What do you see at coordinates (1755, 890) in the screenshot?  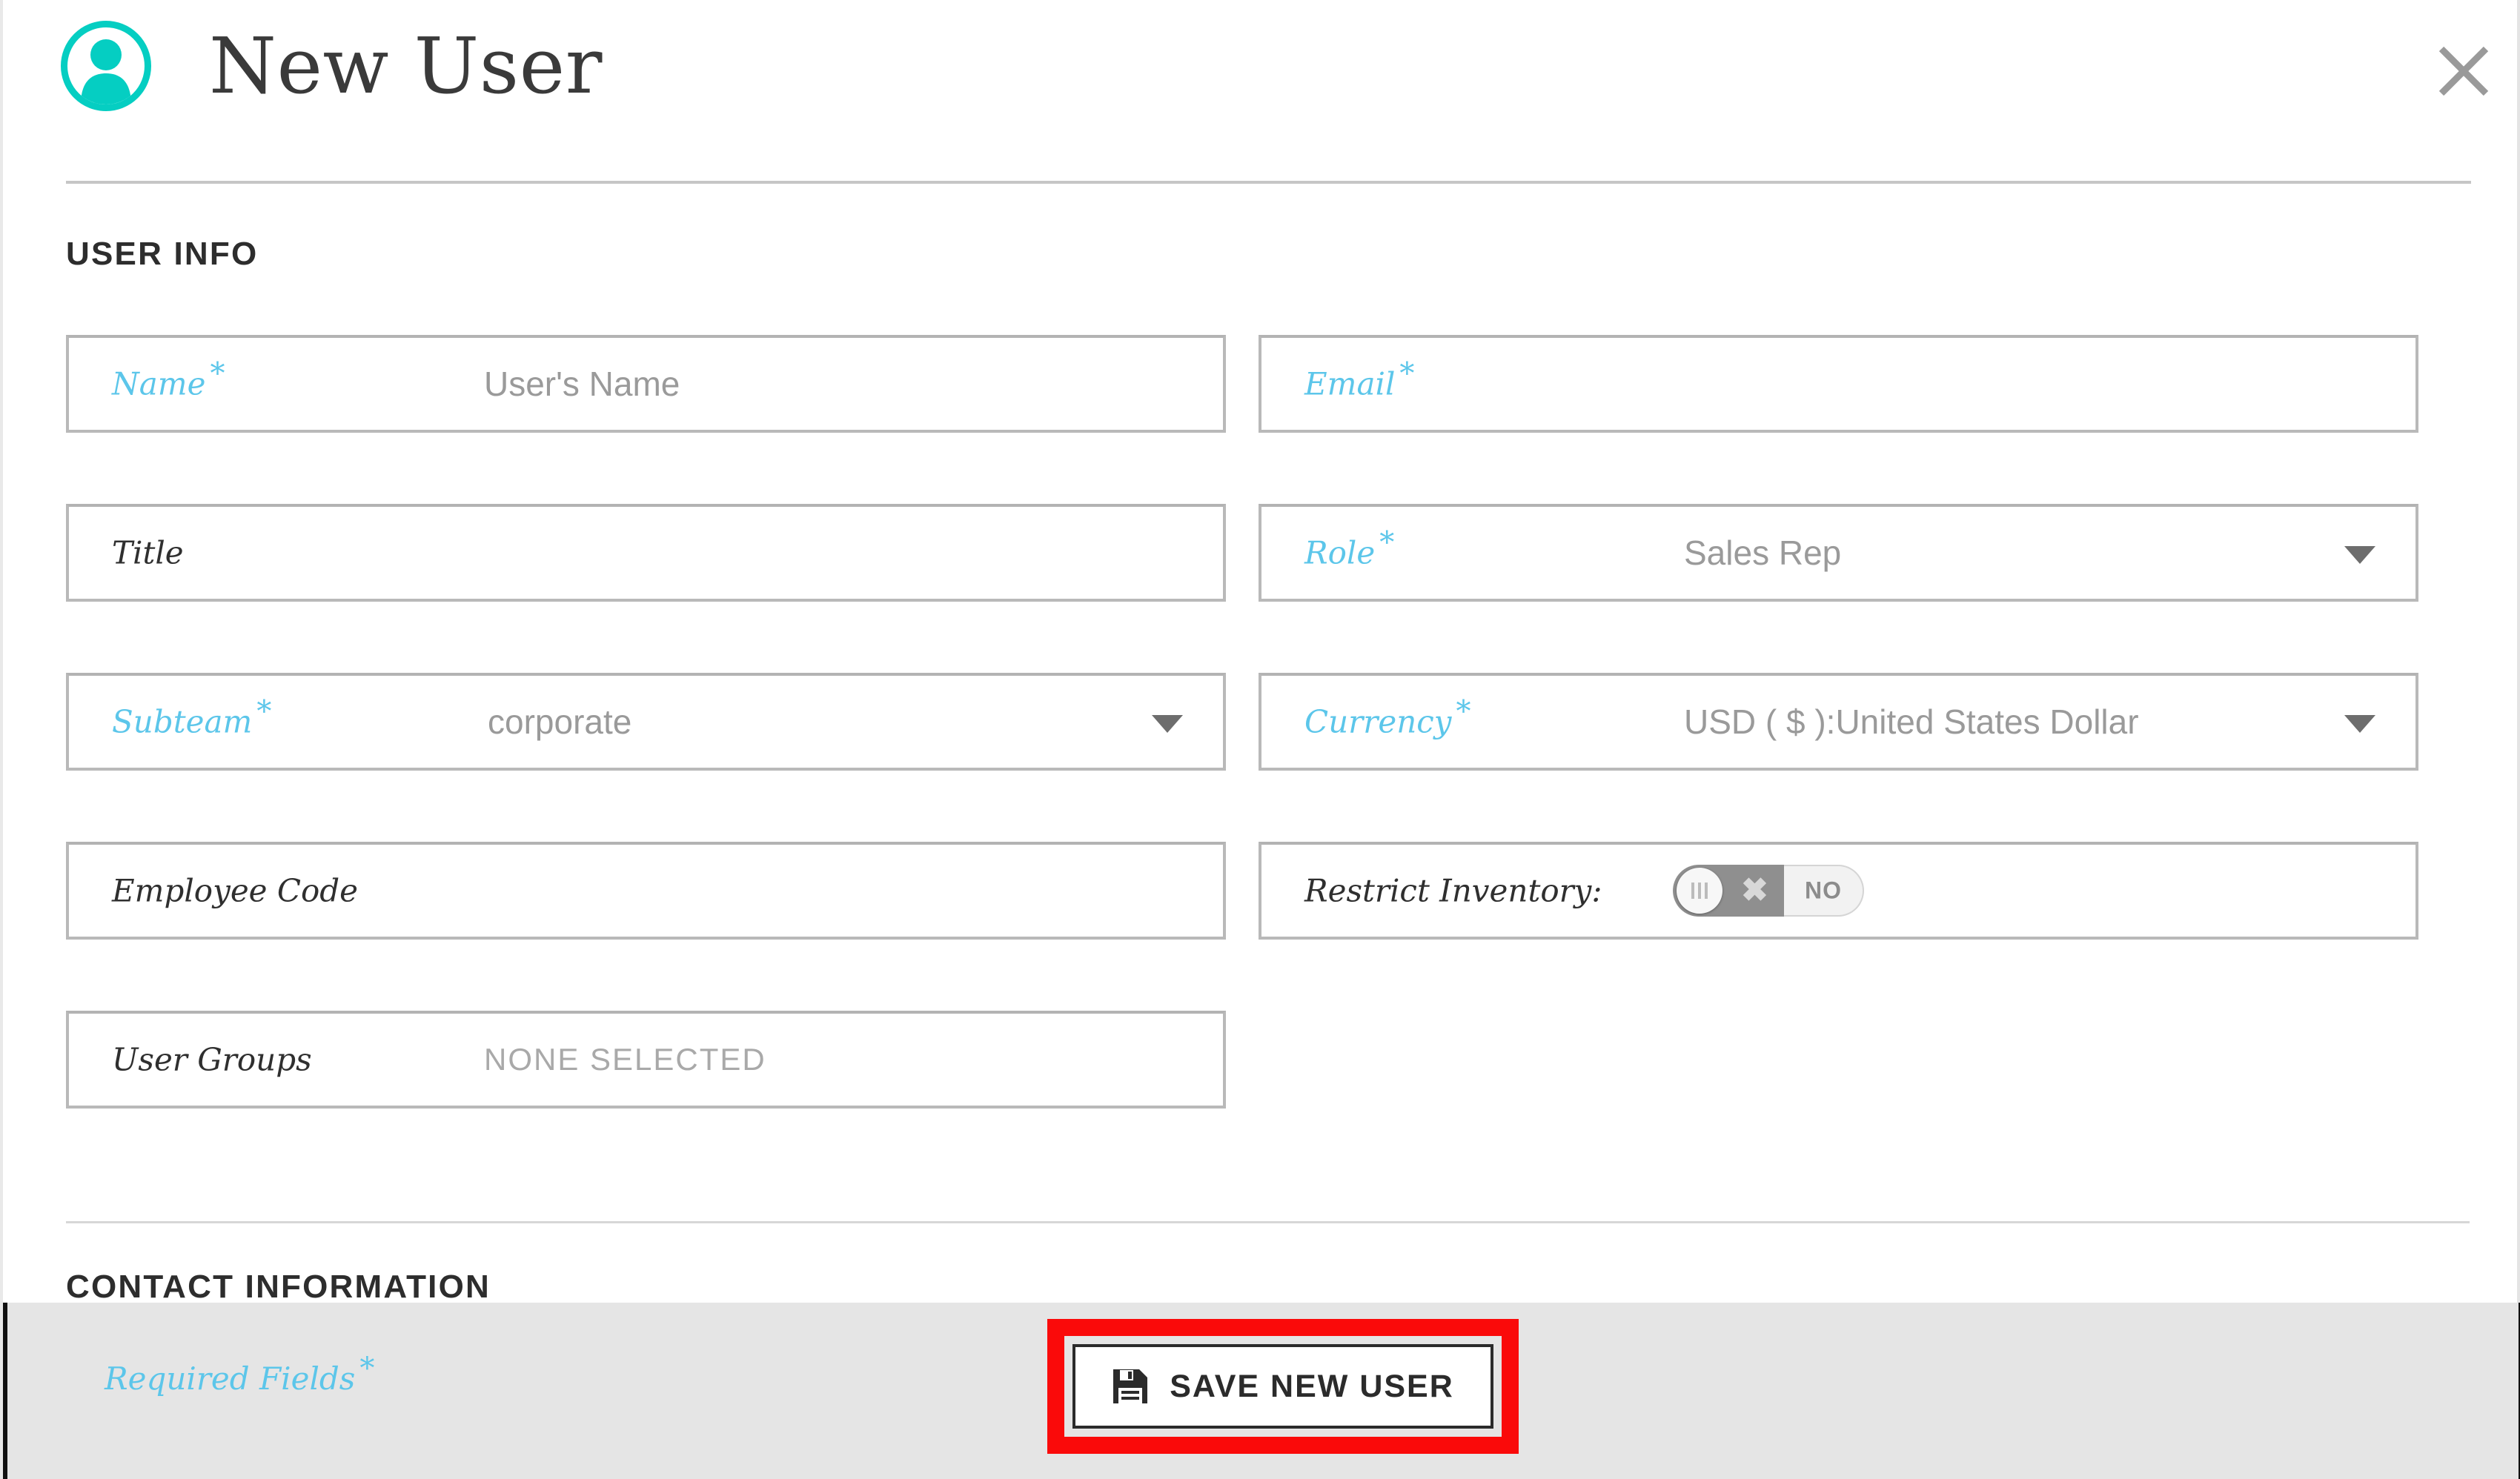 I see `close-x-icon: ✖` at bounding box center [1755, 890].